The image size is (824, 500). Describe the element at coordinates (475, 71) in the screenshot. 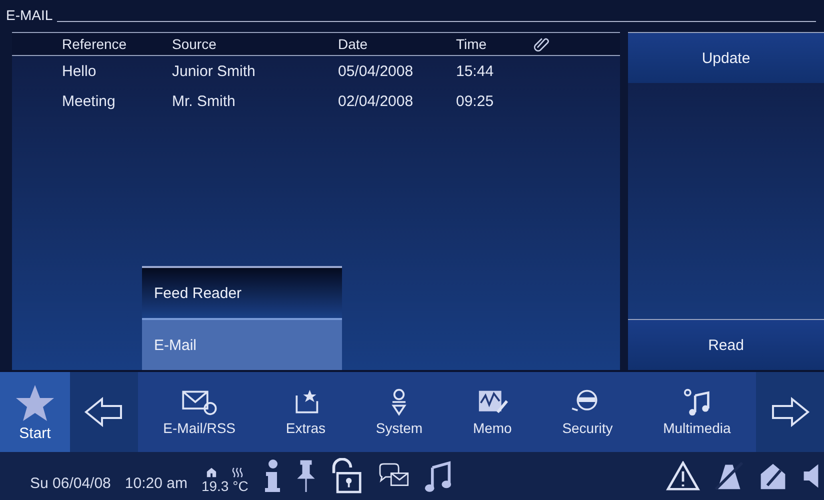

I see `table-cell-text: 15:44` at that location.